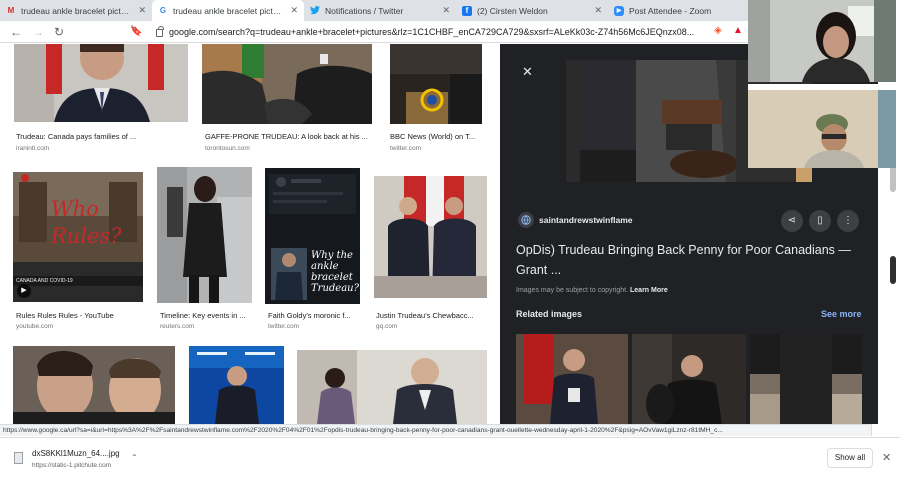  What do you see at coordinates (160, 31) in the screenshot?
I see `lock-icon` at bounding box center [160, 31].